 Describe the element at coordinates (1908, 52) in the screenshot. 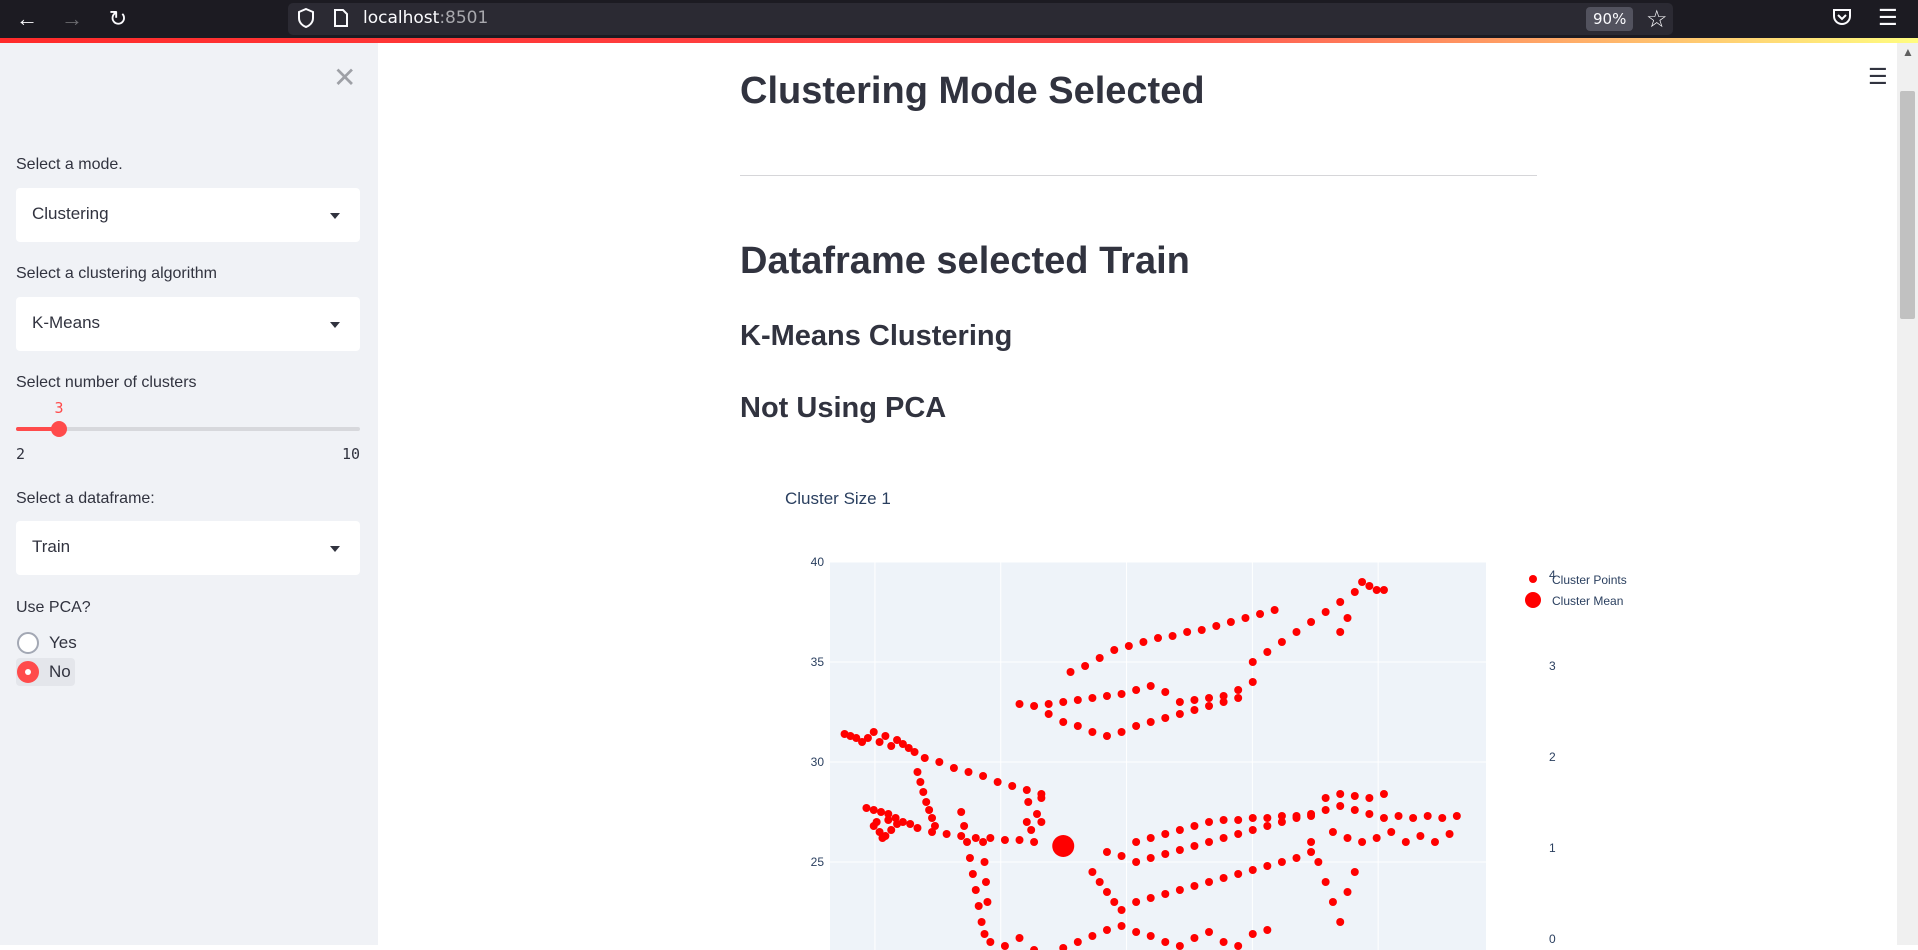

I see `scroll-up-icon: ▲` at that location.